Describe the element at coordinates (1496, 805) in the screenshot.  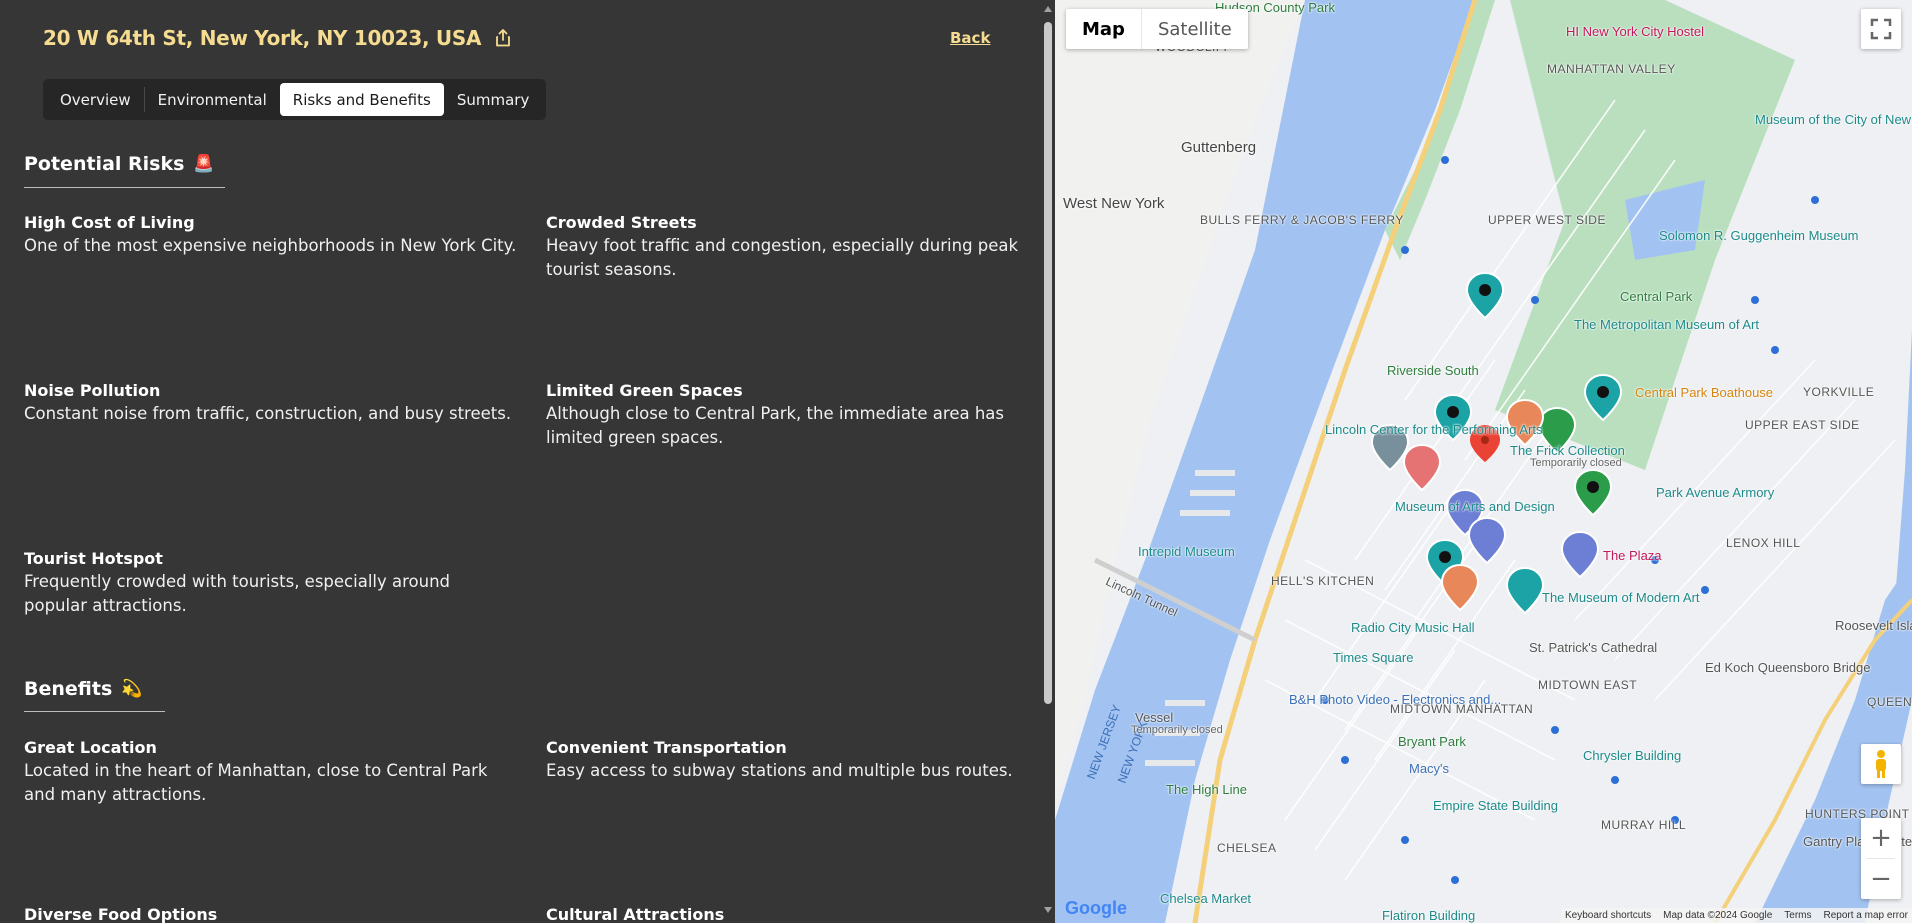
I see `map-label: Empire State Building` at that location.